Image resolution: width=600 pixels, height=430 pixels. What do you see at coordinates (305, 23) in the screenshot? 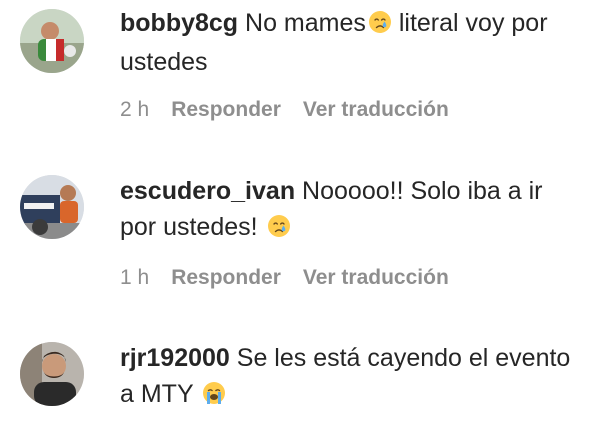
I see `comment-message: No mames` at bounding box center [305, 23].